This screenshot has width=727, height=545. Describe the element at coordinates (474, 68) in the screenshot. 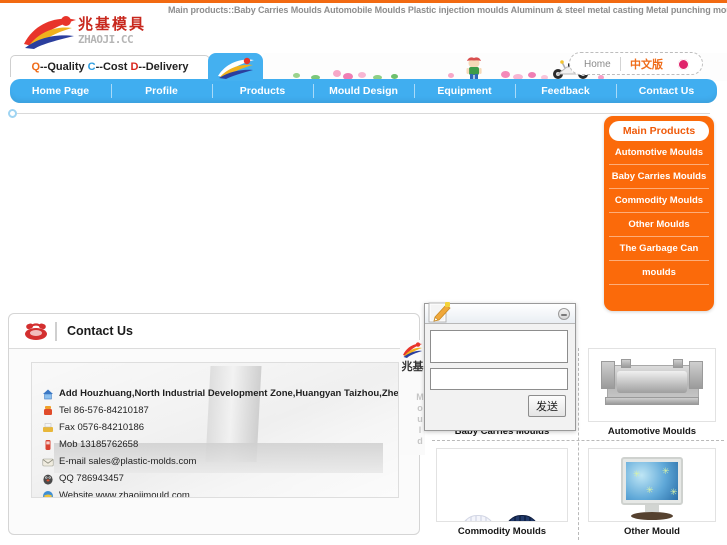

I see `child-illustration-icon` at that location.